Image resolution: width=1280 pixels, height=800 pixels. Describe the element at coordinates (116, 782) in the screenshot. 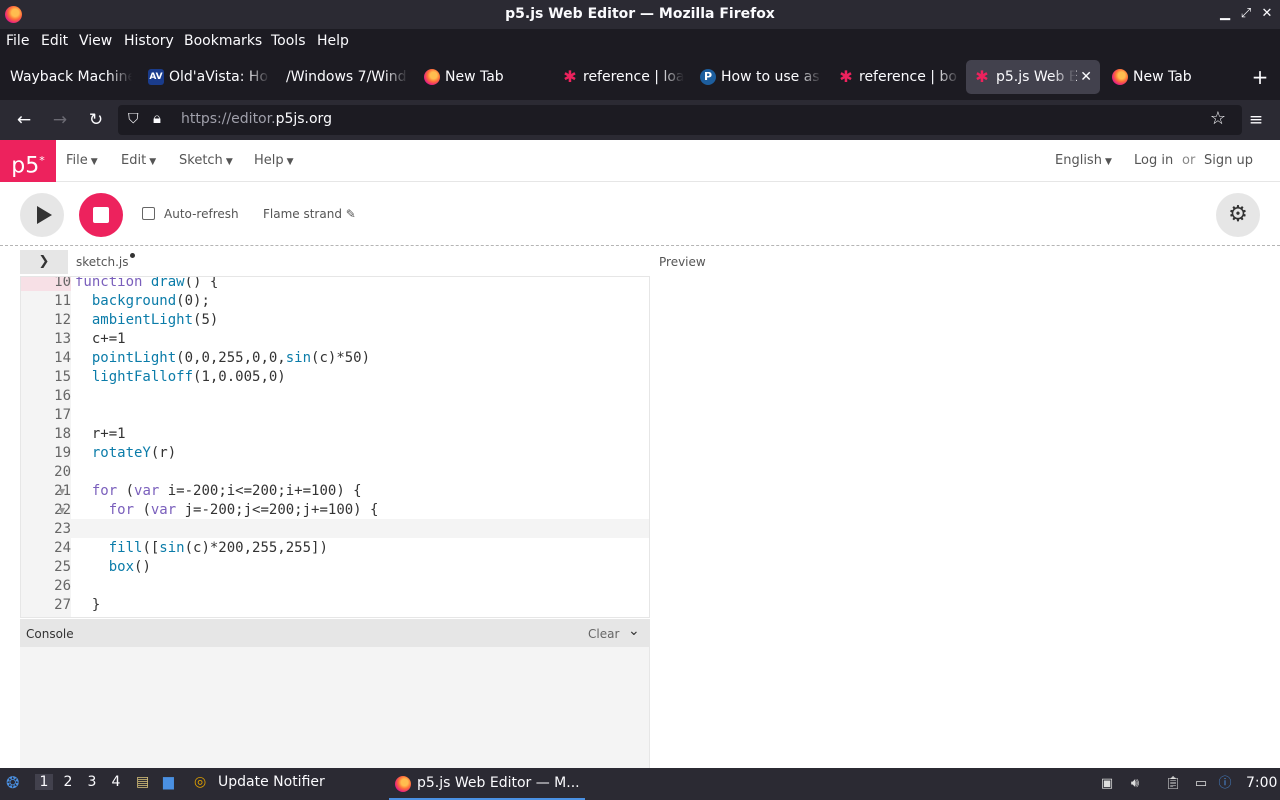

I see `workspace-4: 4` at that location.